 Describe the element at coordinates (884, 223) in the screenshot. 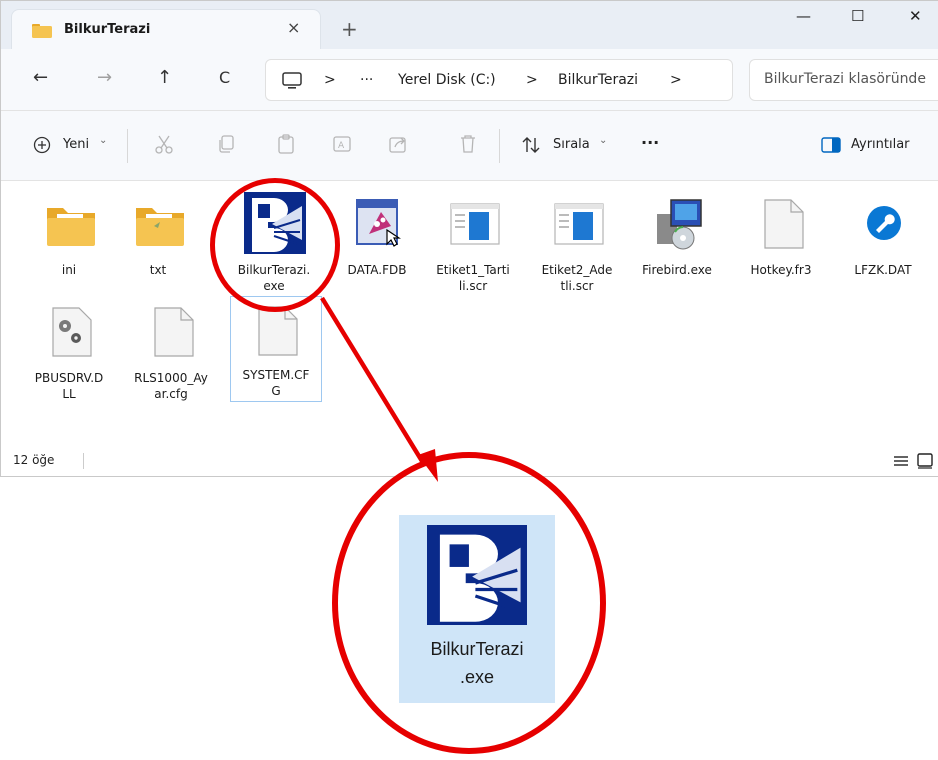

I see `settings-wrench-icon` at that location.